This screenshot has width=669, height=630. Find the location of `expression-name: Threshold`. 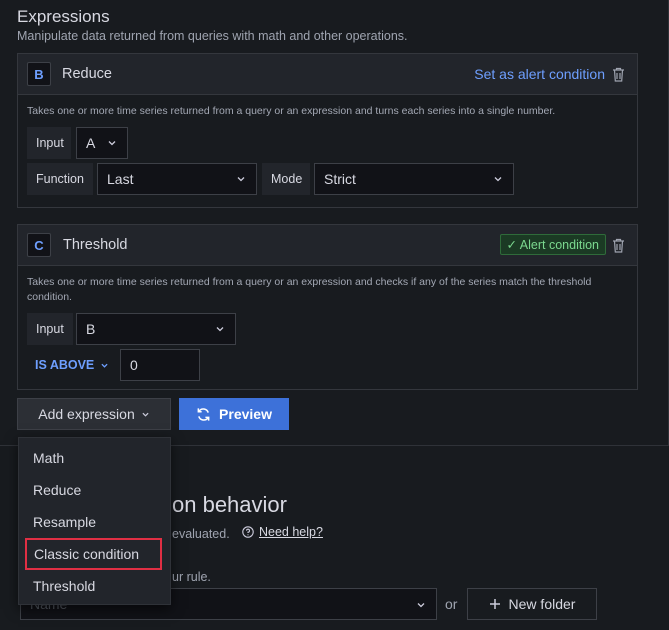

expression-name: Threshold is located at coordinates (95, 245).